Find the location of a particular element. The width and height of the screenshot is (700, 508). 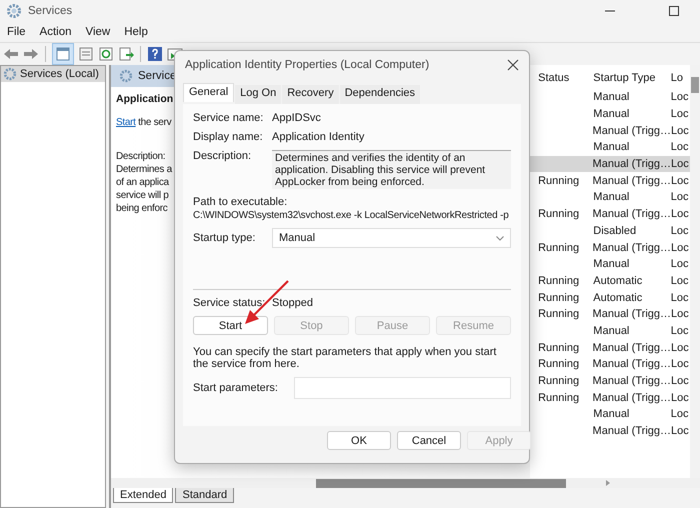

view-tab: Extended is located at coordinates (143, 495).